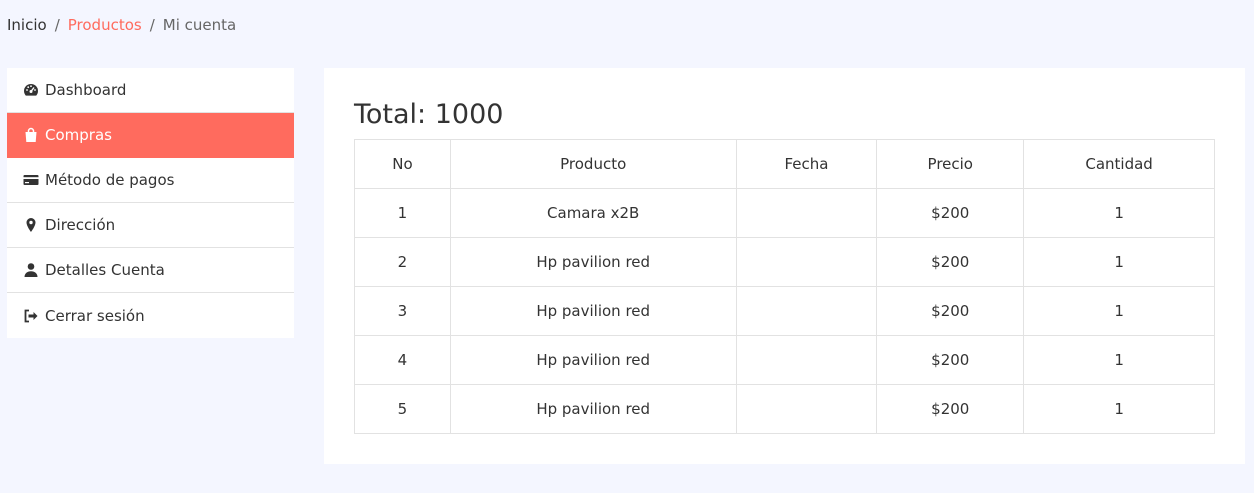 The image size is (1254, 493). I want to click on sidebar-item-label: Compras, so click(78, 135).